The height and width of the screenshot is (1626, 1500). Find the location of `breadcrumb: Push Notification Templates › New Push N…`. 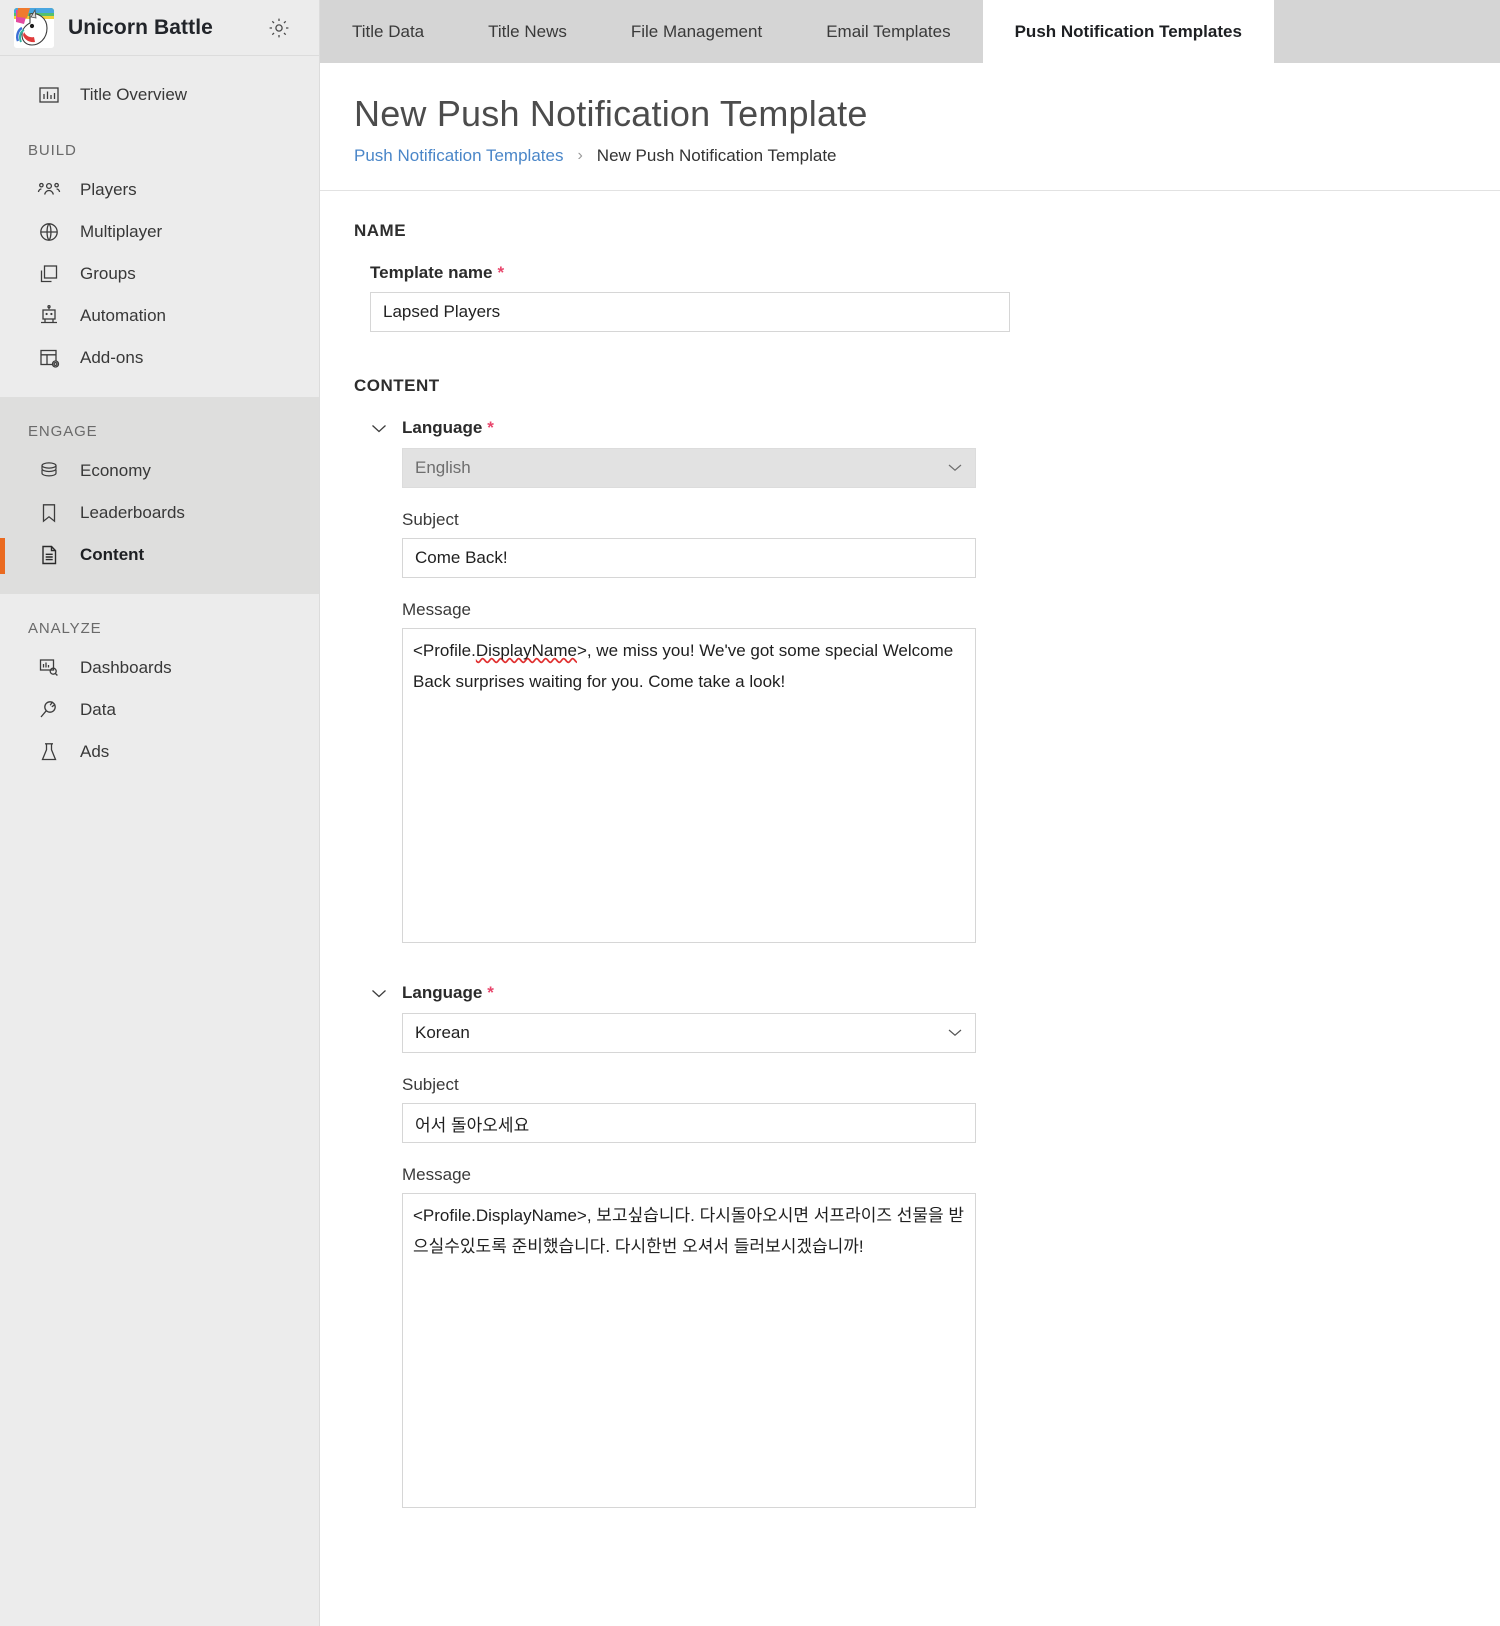

breadcrumb: Push Notification Templates › New Push N… is located at coordinates (927, 156).